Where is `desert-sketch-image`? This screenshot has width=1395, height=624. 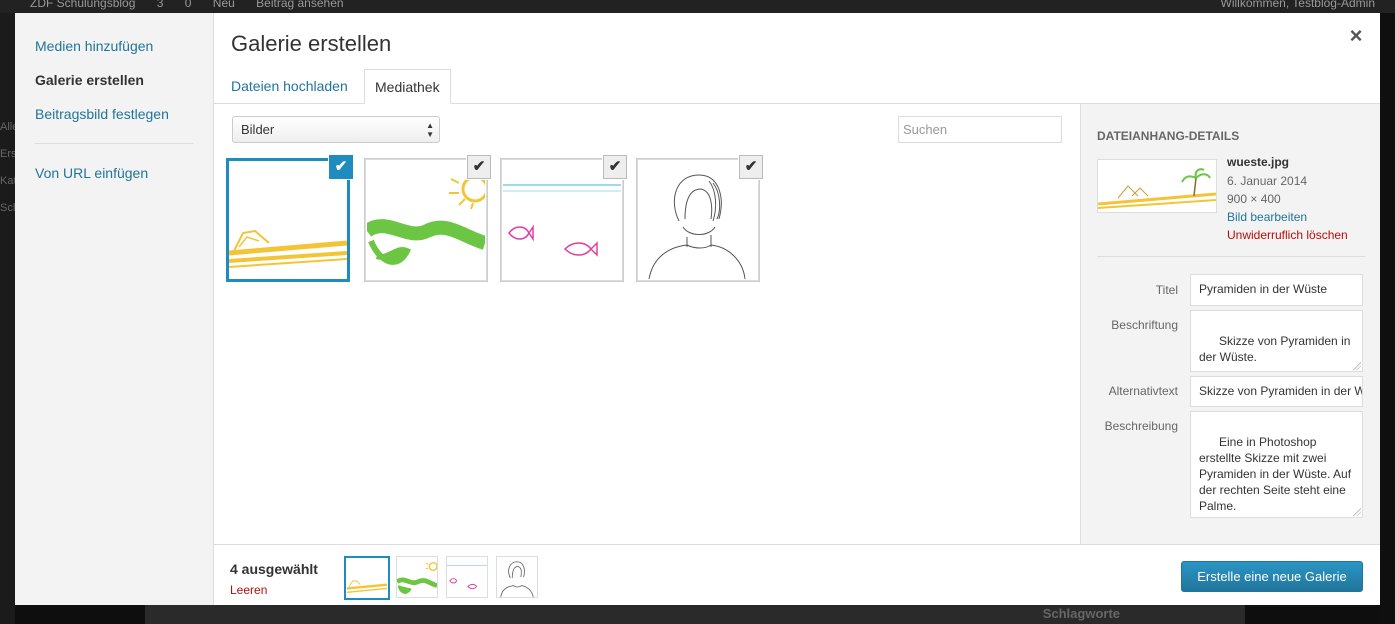 desert-sketch-image is located at coordinates (367, 586).